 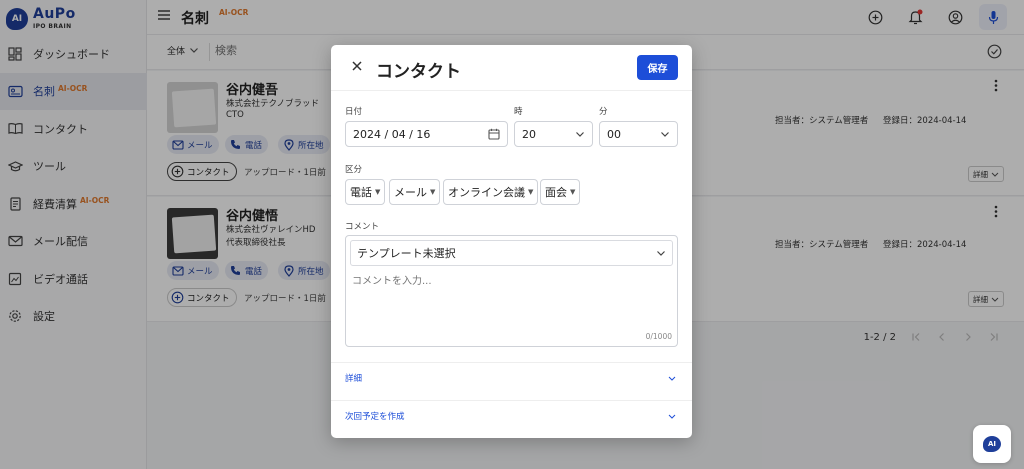 What do you see at coordinates (361, 192) in the screenshot?
I see `type-option-label: 電話` at bounding box center [361, 192].